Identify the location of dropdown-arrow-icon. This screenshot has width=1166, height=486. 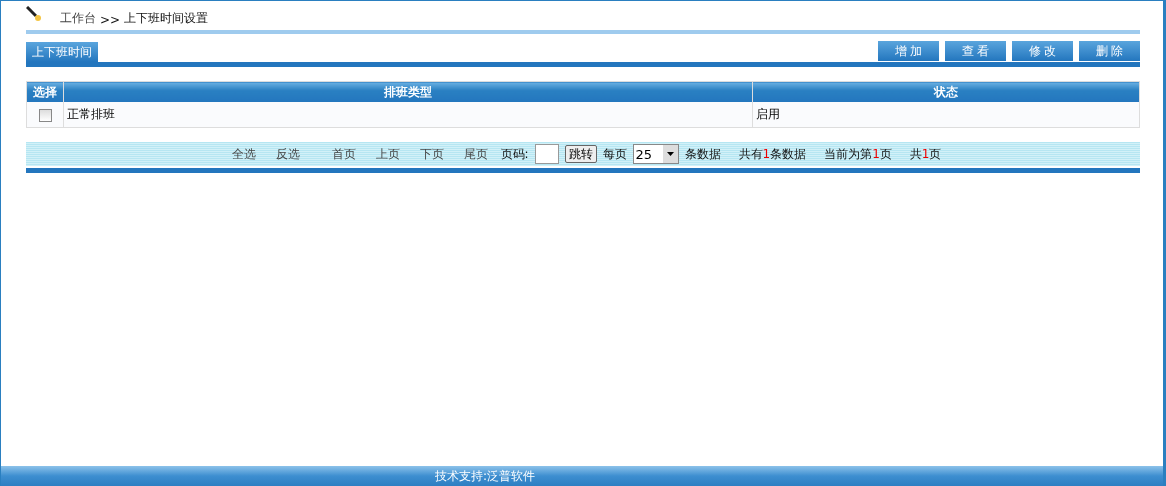
(670, 154).